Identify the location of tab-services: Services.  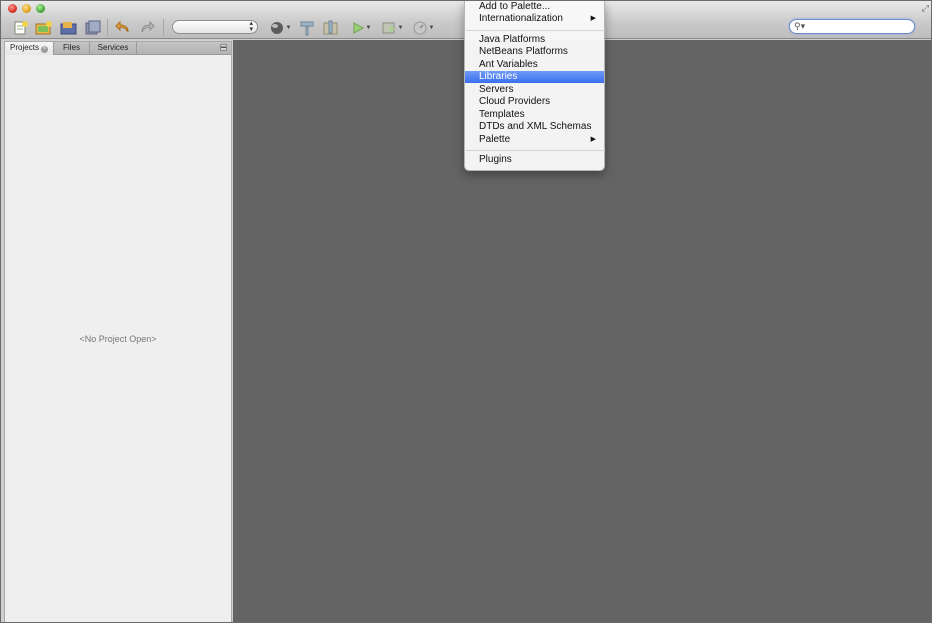
(113, 48).